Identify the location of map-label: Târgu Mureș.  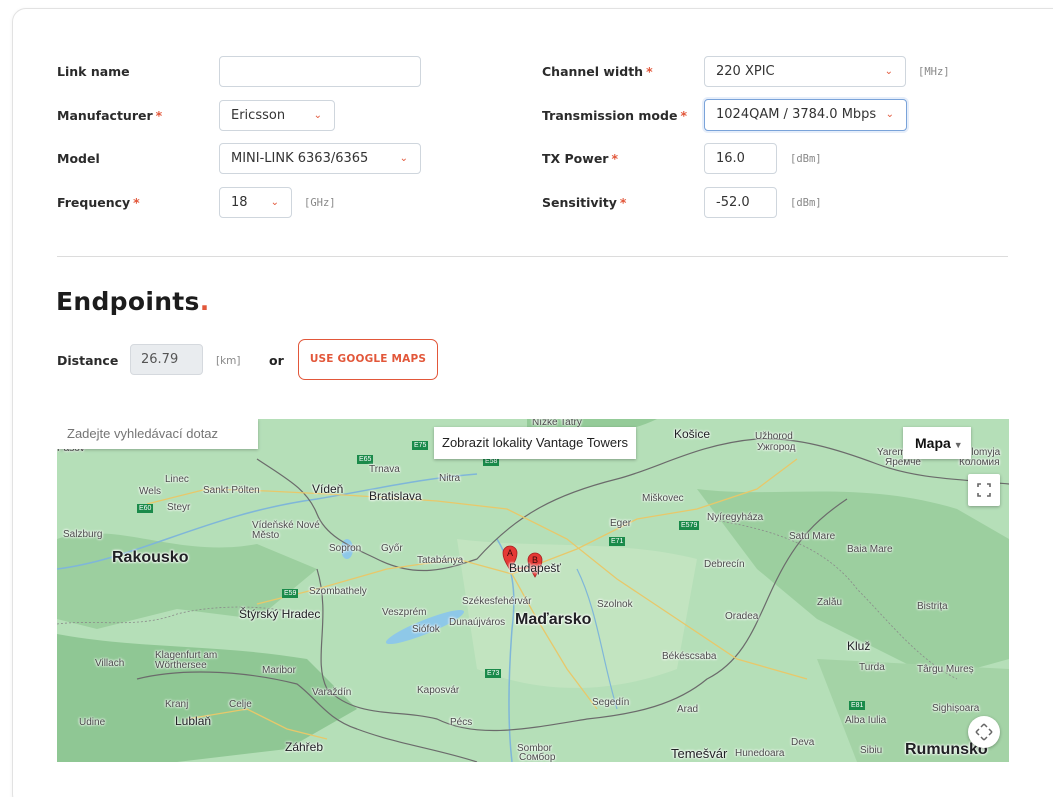
(945, 669).